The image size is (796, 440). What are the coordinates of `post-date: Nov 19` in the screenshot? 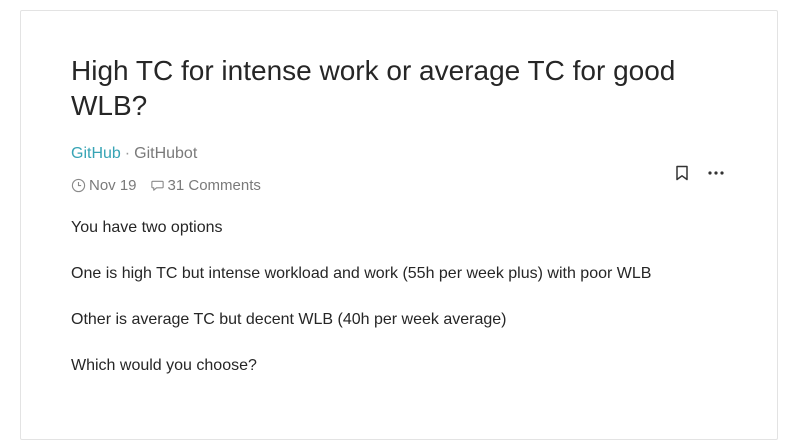 It's located at (113, 185).